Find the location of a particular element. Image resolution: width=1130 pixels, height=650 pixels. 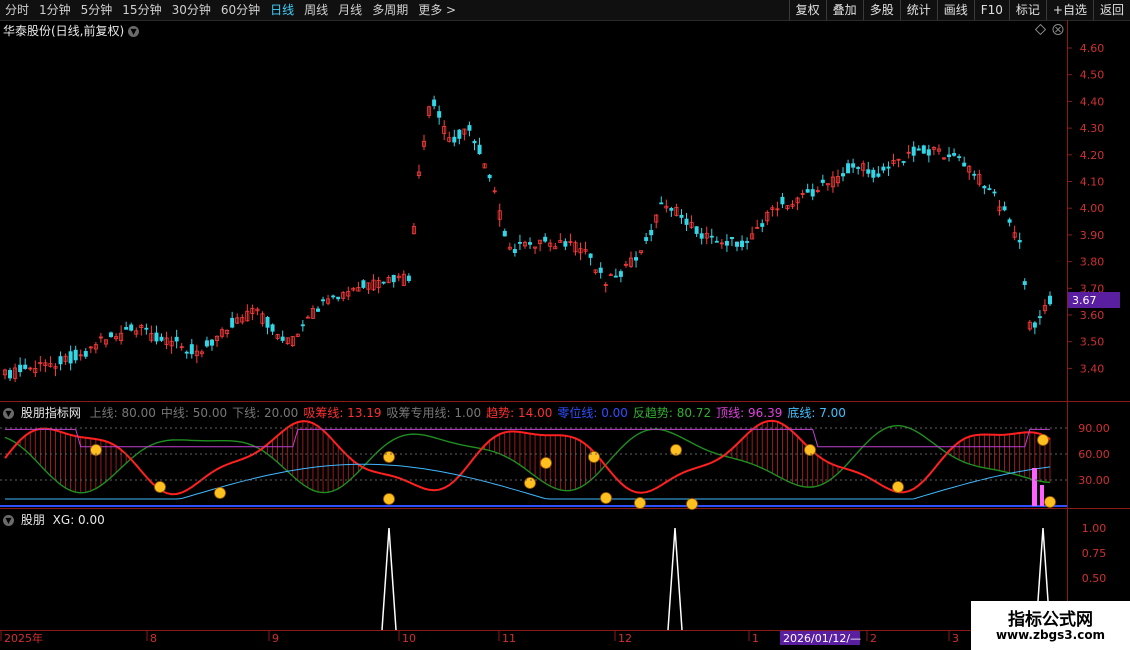

watermark-url: www.zbgs3.com is located at coordinates (1050, 635).